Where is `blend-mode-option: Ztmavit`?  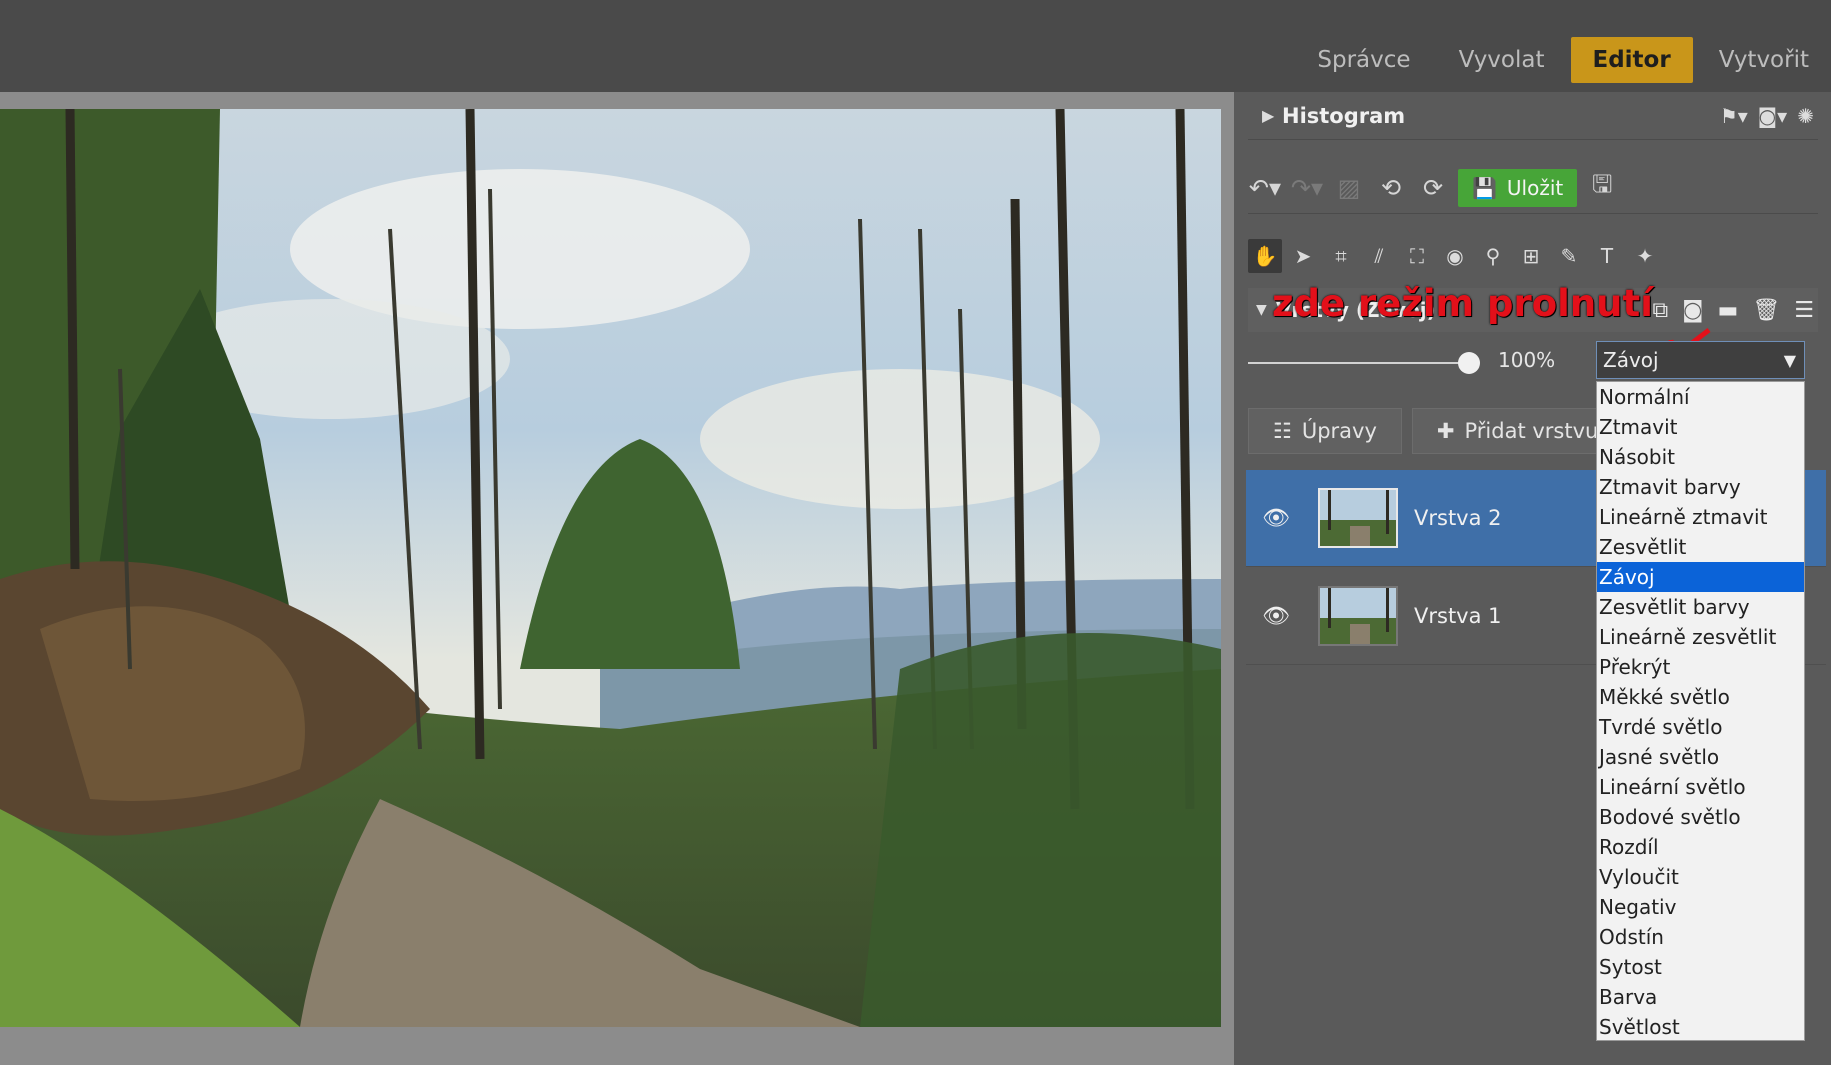 blend-mode-option: Ztmavit is located at coordinates (1700, 427).